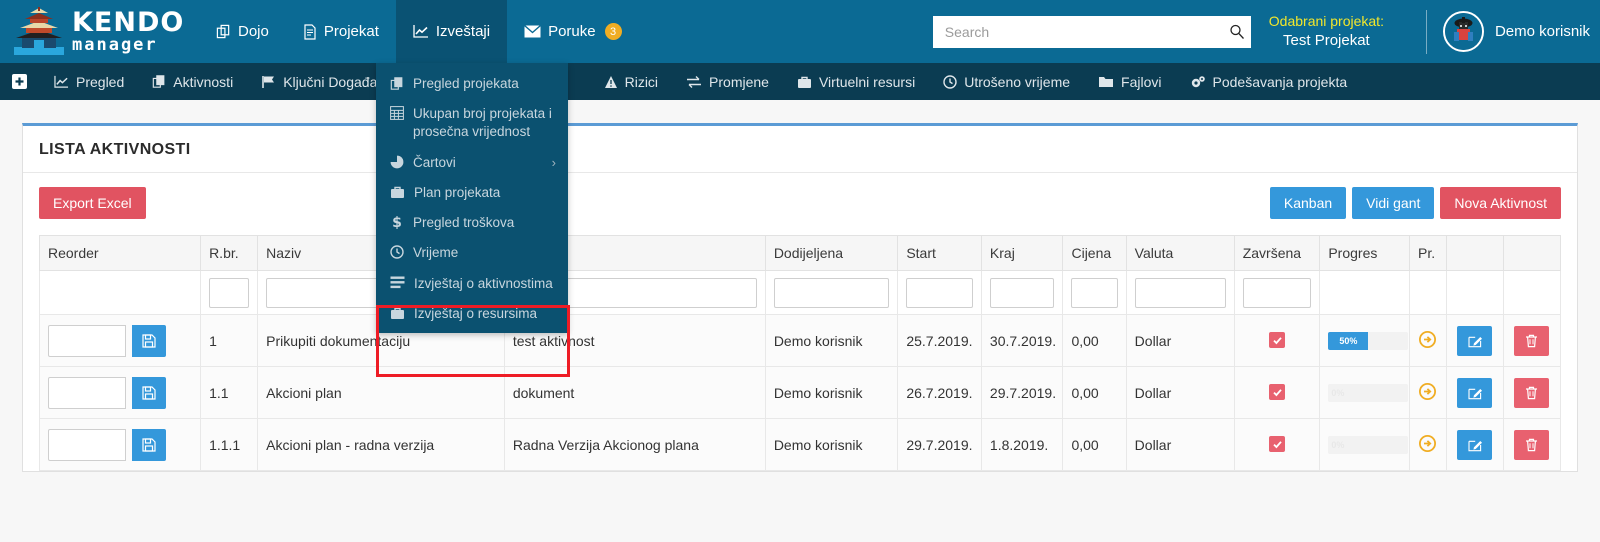 The height and width of the screenshot is (542, 1600). What do you see at coordinates (939, 340) in the screenshot?
I see `cell-start: 25.7.2019.` at bounding box center [939, 340].